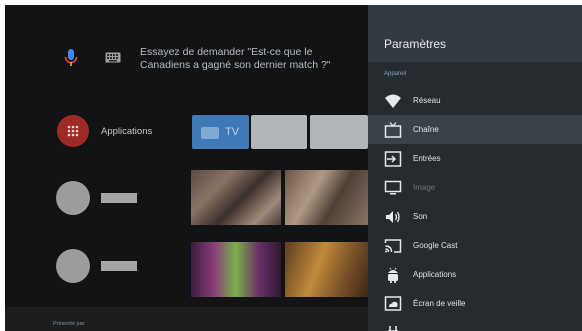 This screenshot has width=582, height=331. I want to click on keyboard-icon, so click(113, 57).